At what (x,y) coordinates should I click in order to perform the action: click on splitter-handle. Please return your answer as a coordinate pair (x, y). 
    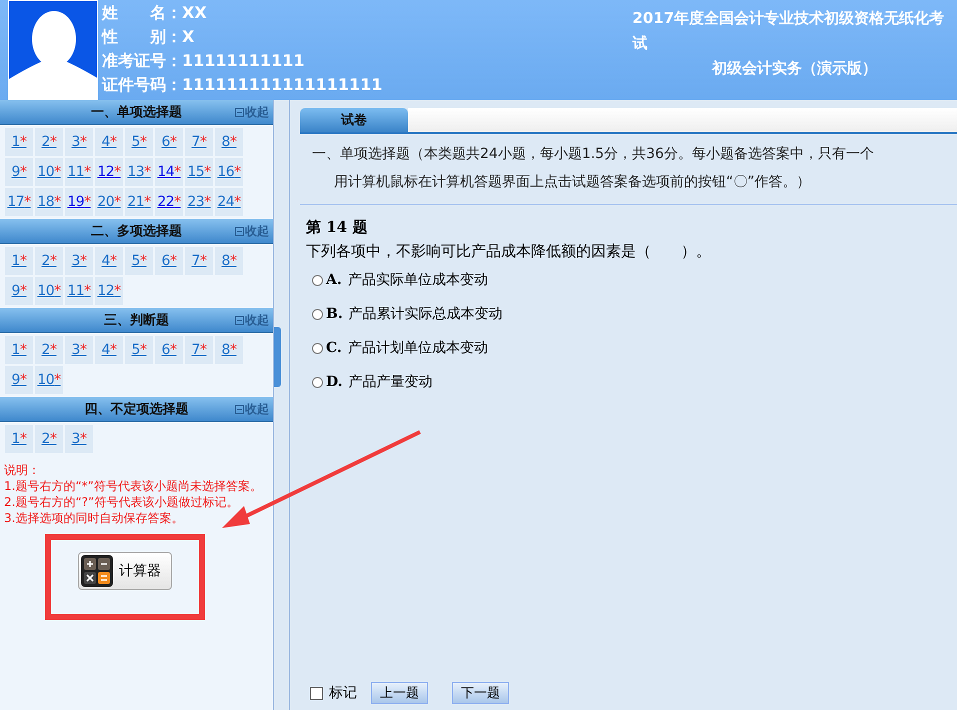
    Looking at the image, I should click on (277, 357).